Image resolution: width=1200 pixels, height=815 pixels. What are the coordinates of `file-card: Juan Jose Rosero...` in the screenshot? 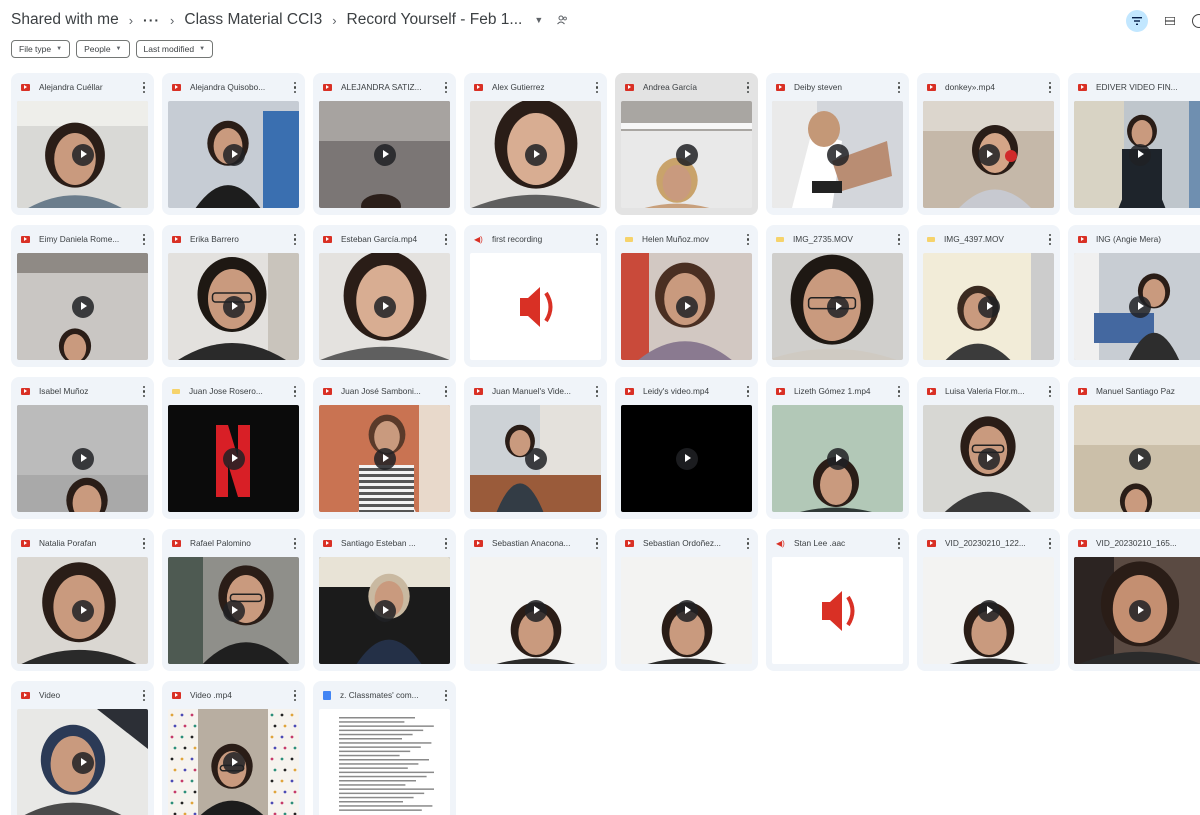 It's located at (233, 448).